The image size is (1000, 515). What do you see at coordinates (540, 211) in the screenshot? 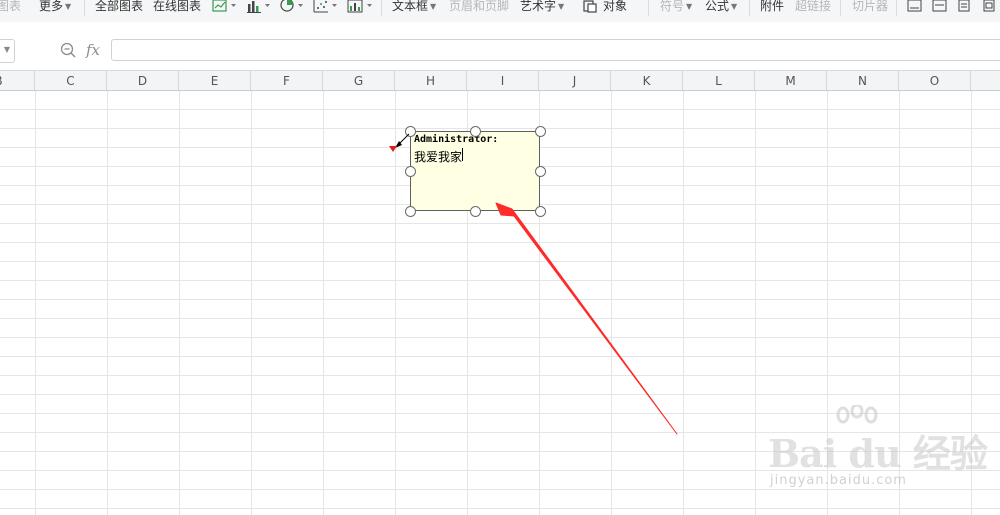
I see `resize-handle-bottom-right` at bounding box center [540, 211].